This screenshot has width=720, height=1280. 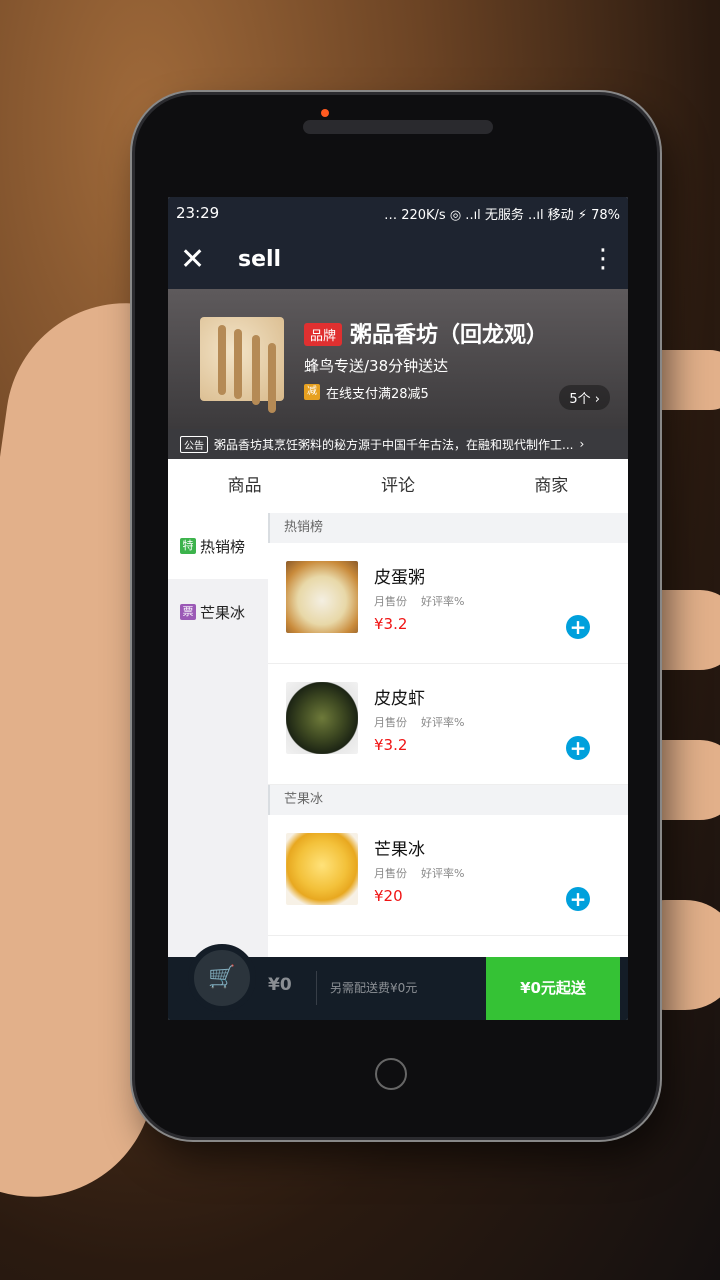 I want to click on shopcart-bar: 🛒 ¥0 另需配送费¥0元 ¥0元起送, so click(x=398, y=982).